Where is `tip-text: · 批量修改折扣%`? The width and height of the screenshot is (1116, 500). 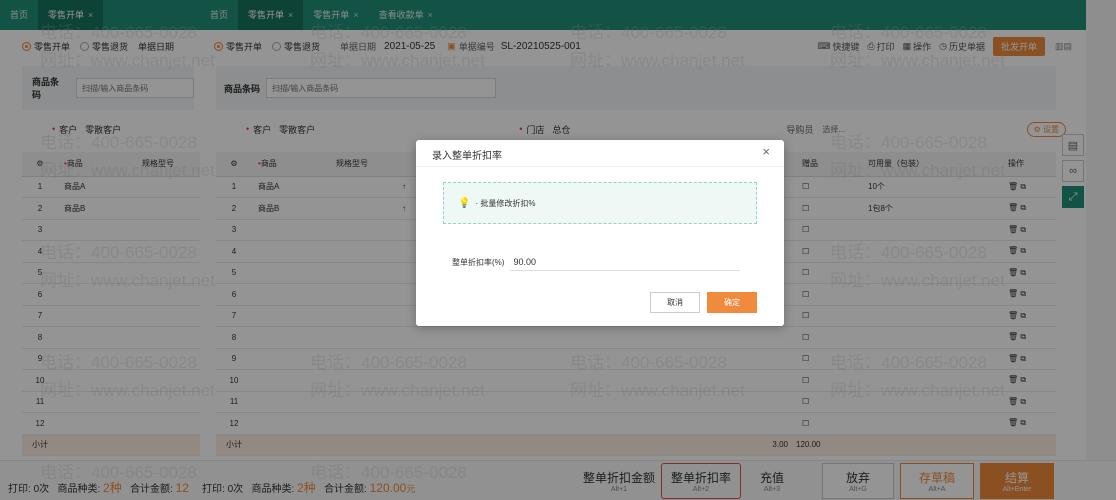 tip-text: · 批量修改折扣% is located at coordinates (505, 203).